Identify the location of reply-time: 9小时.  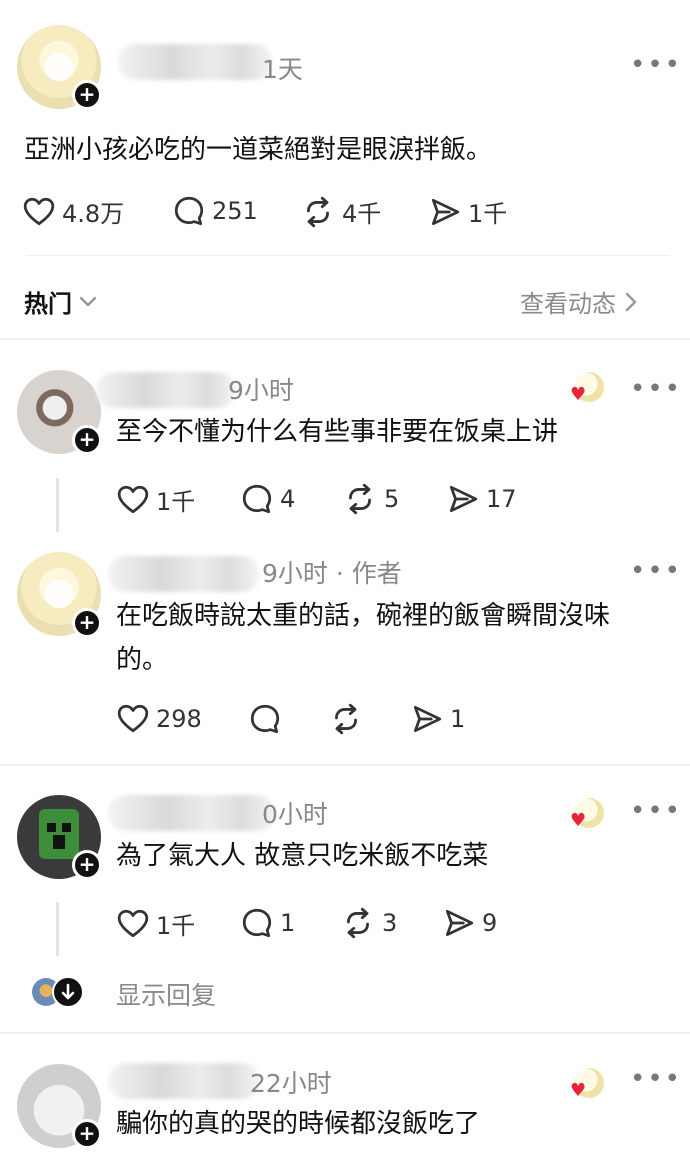
(261, 390).